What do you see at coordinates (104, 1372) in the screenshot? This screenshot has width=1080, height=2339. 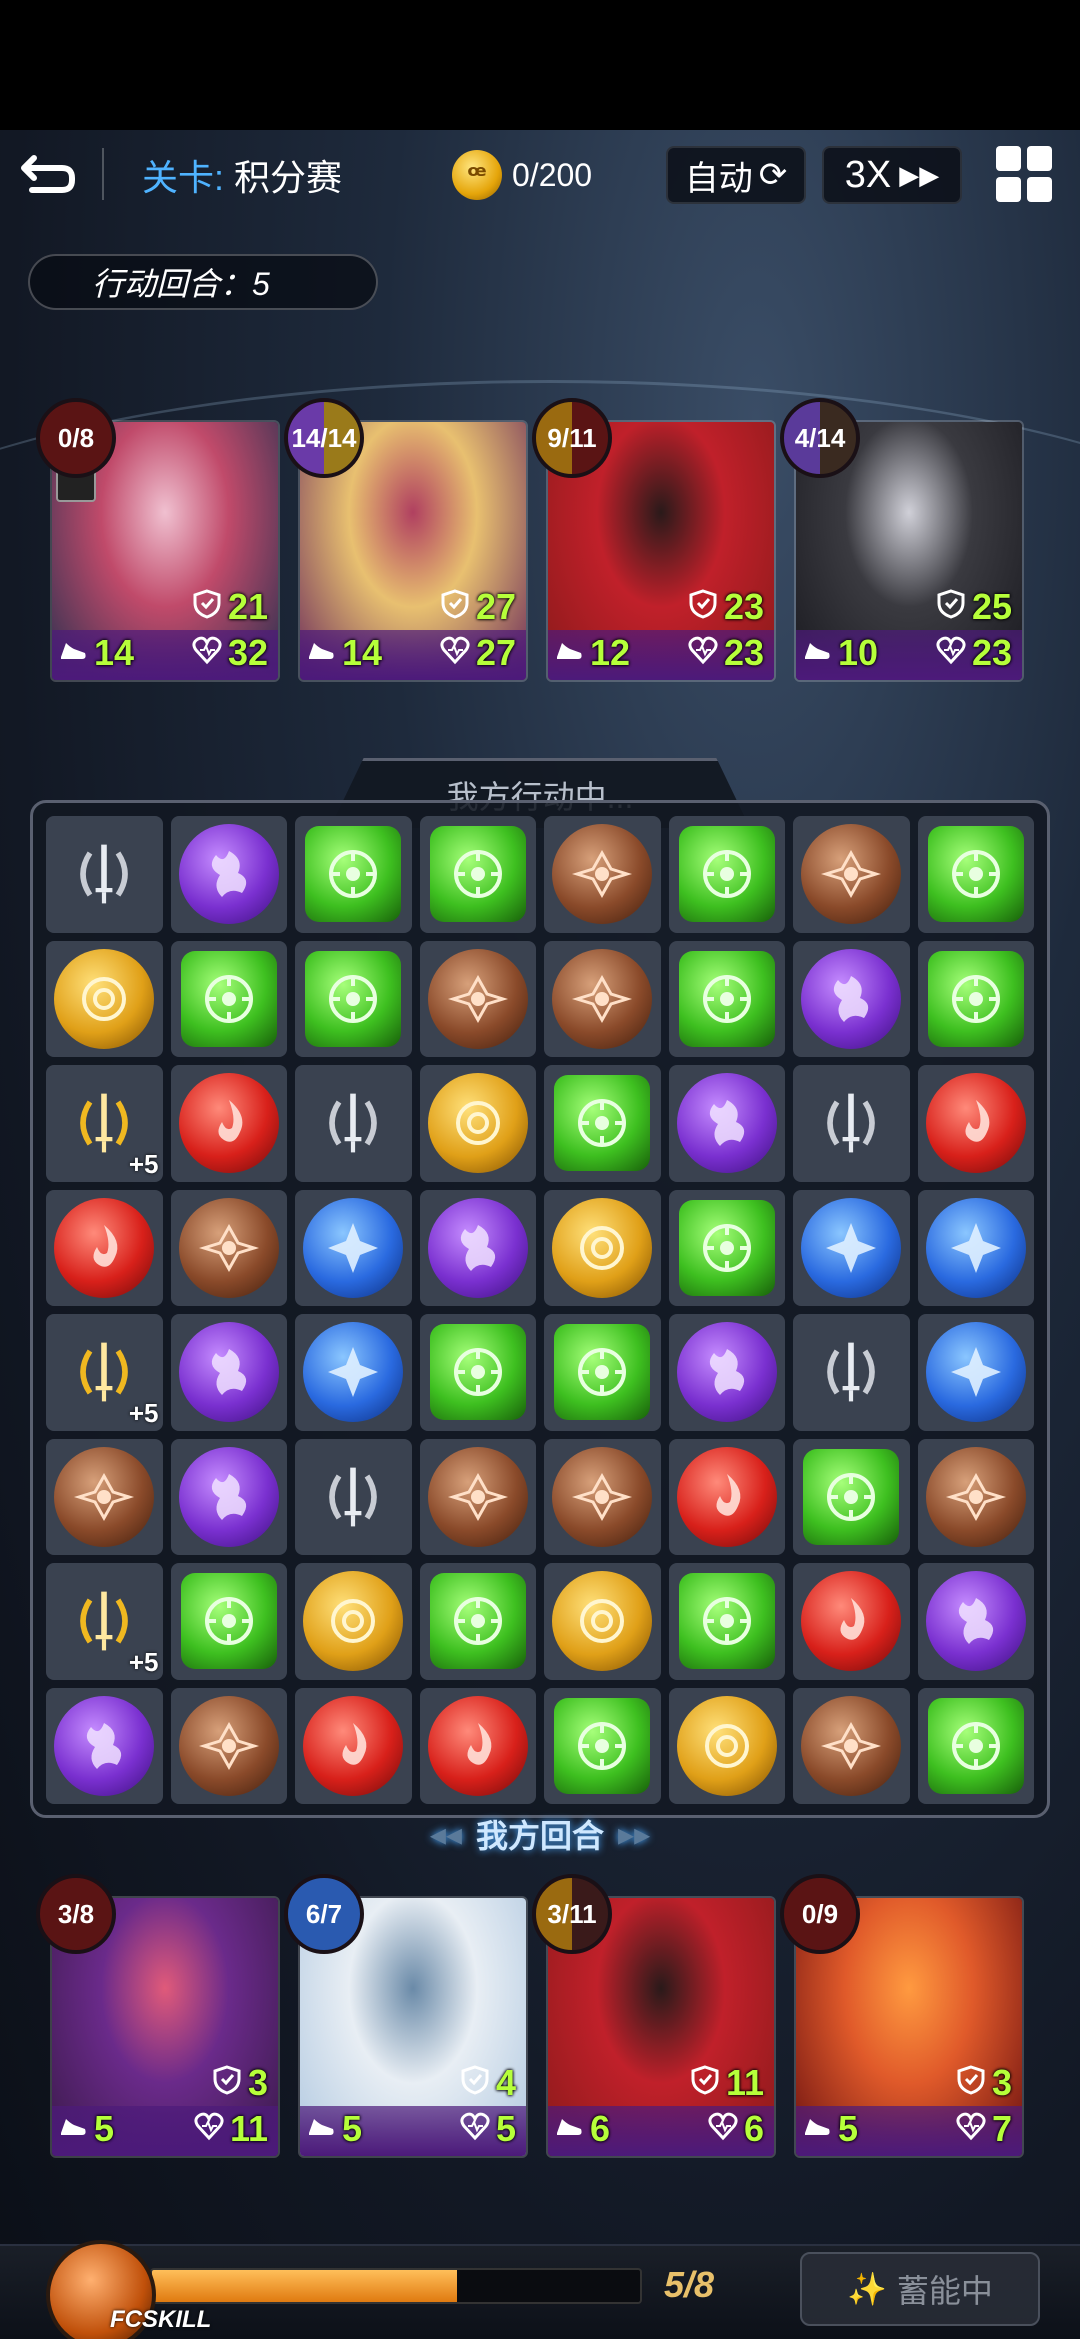 I see `board-cell: +5` at bounding box center [104, 1372].